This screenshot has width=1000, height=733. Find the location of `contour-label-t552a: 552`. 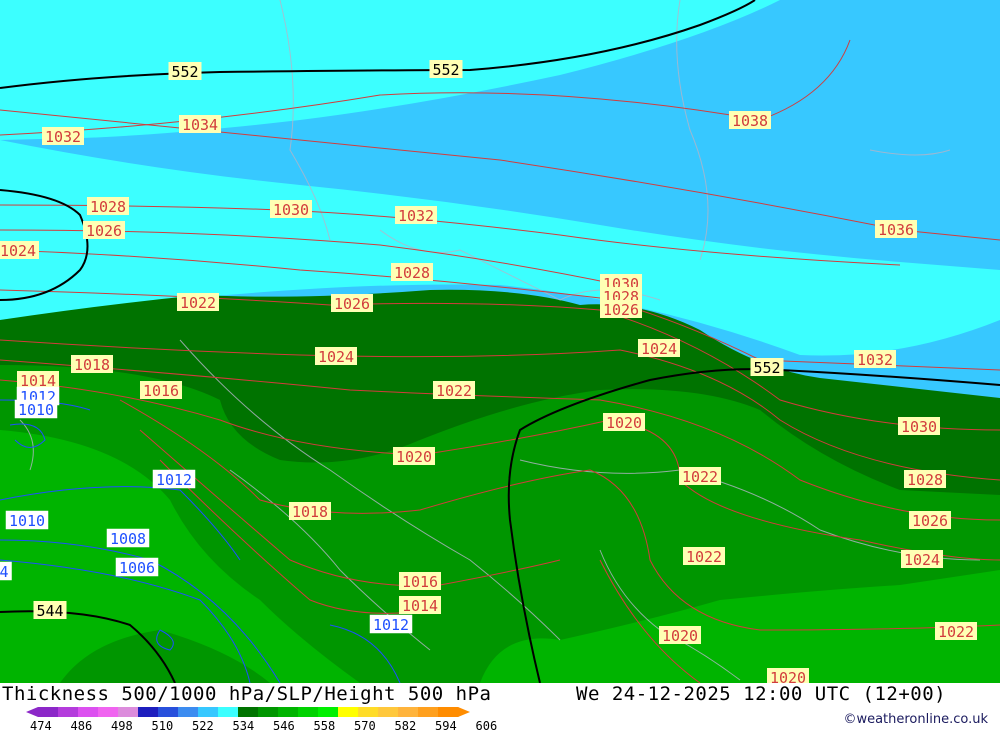

contour-label-t552a: 552 is located at coordinates (185, 71).